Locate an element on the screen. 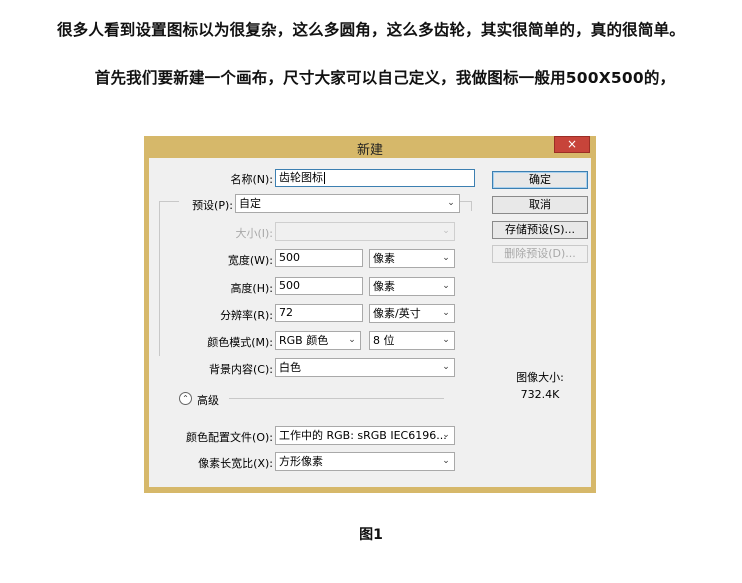 This screenshot has height=583, width=742. name-field: 齿轮图标 is located at coordinates (375, 178).